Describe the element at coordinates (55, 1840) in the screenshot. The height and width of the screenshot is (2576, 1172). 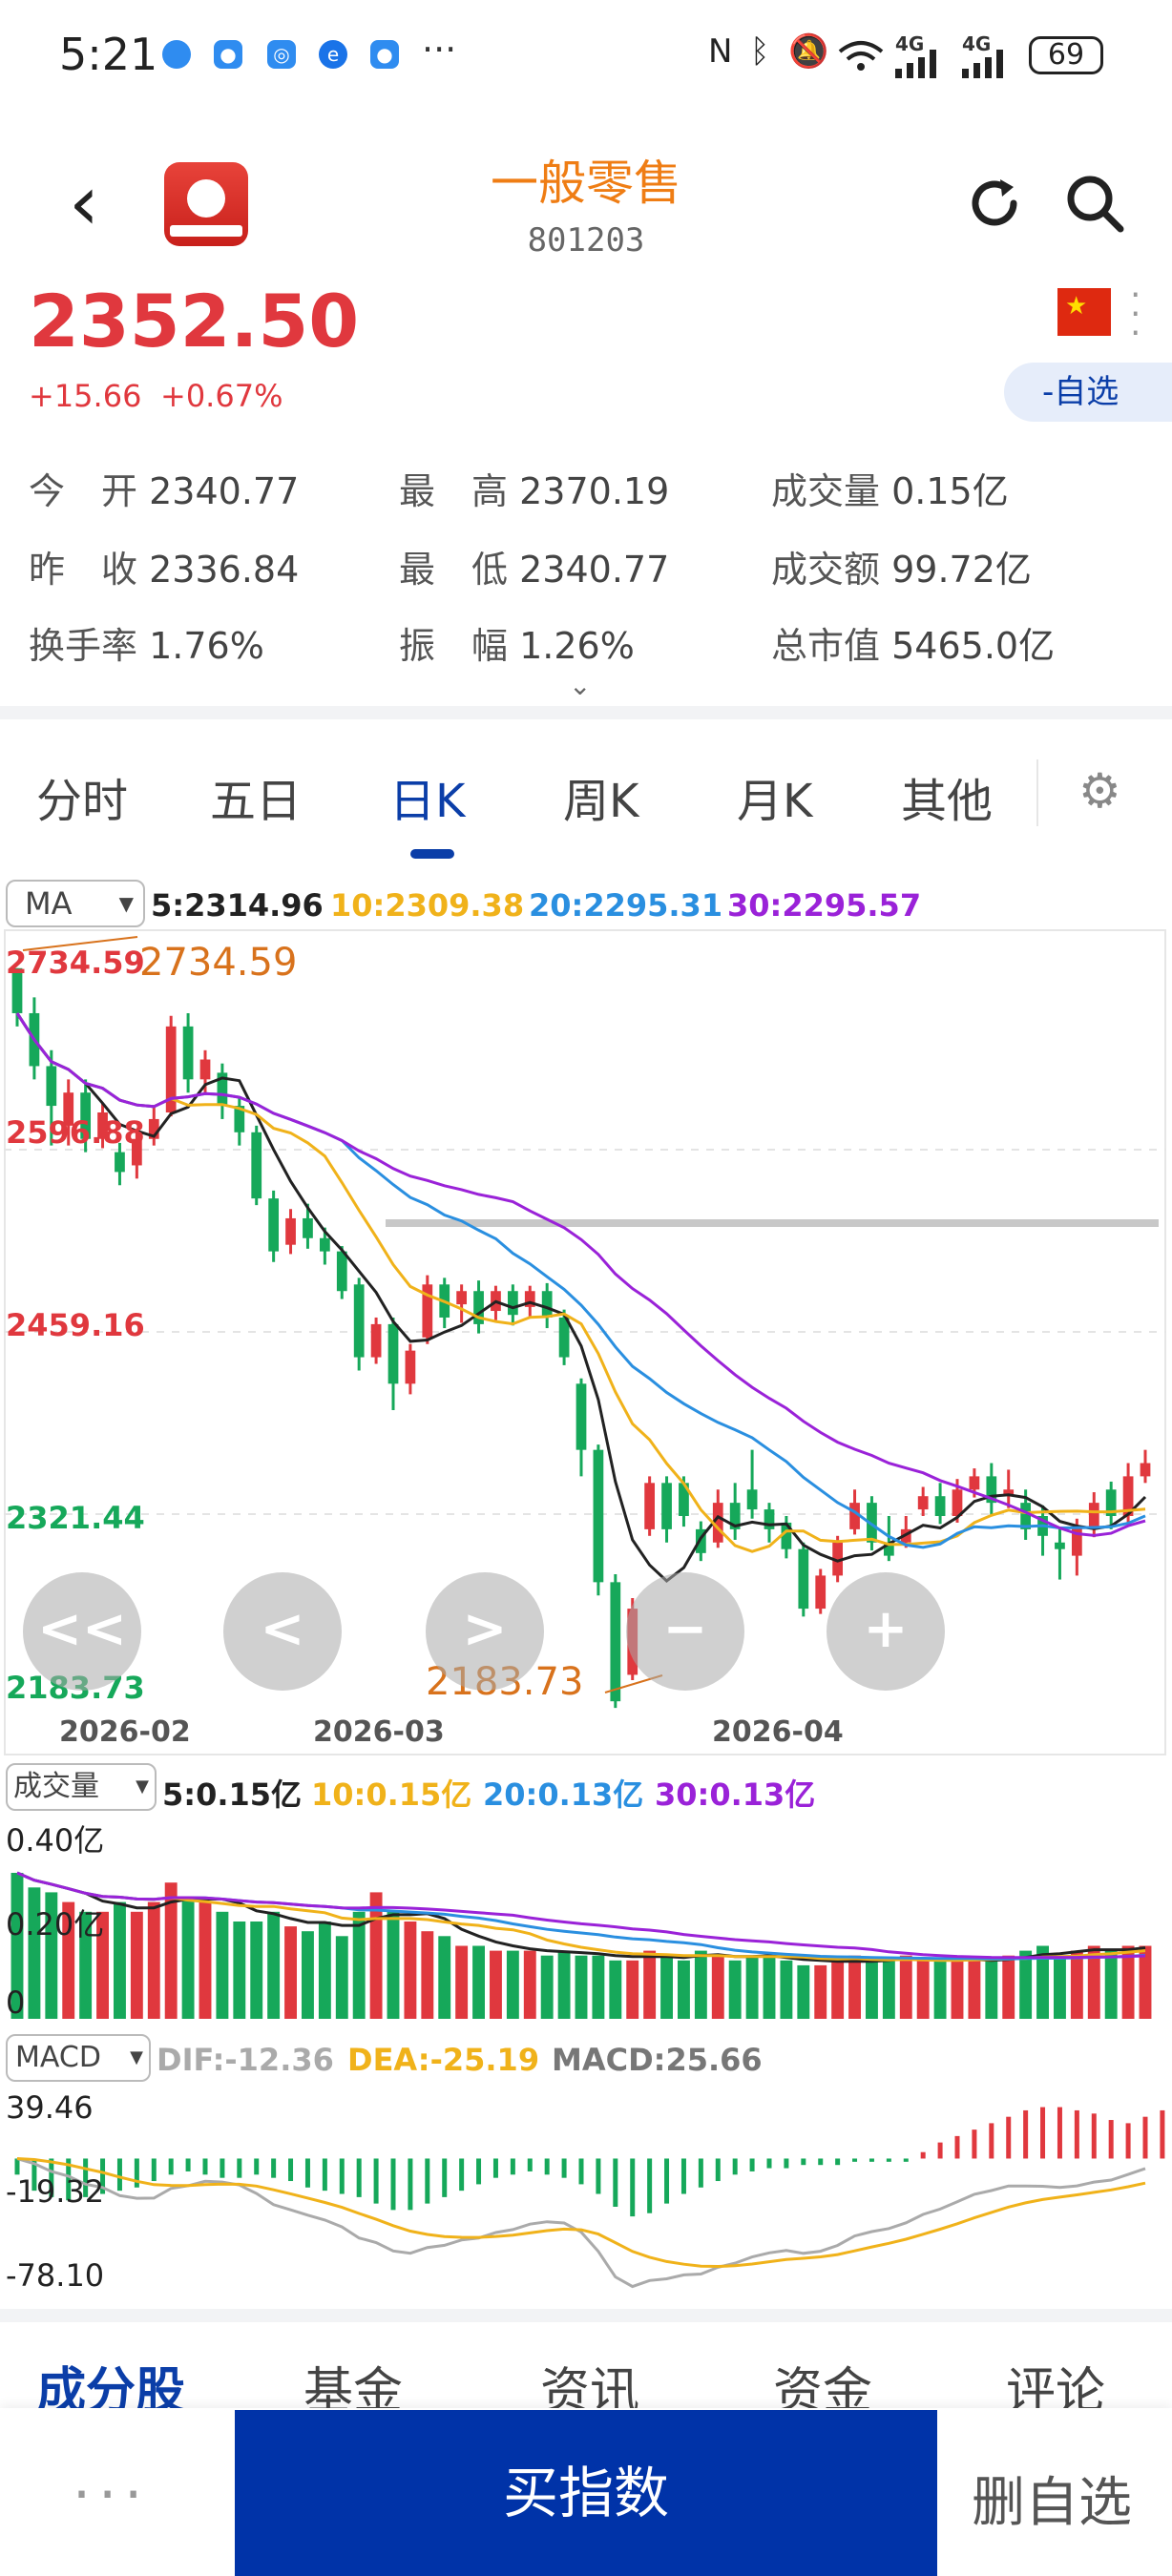
I see `volume-axis-label: 0.40亿` at that location.